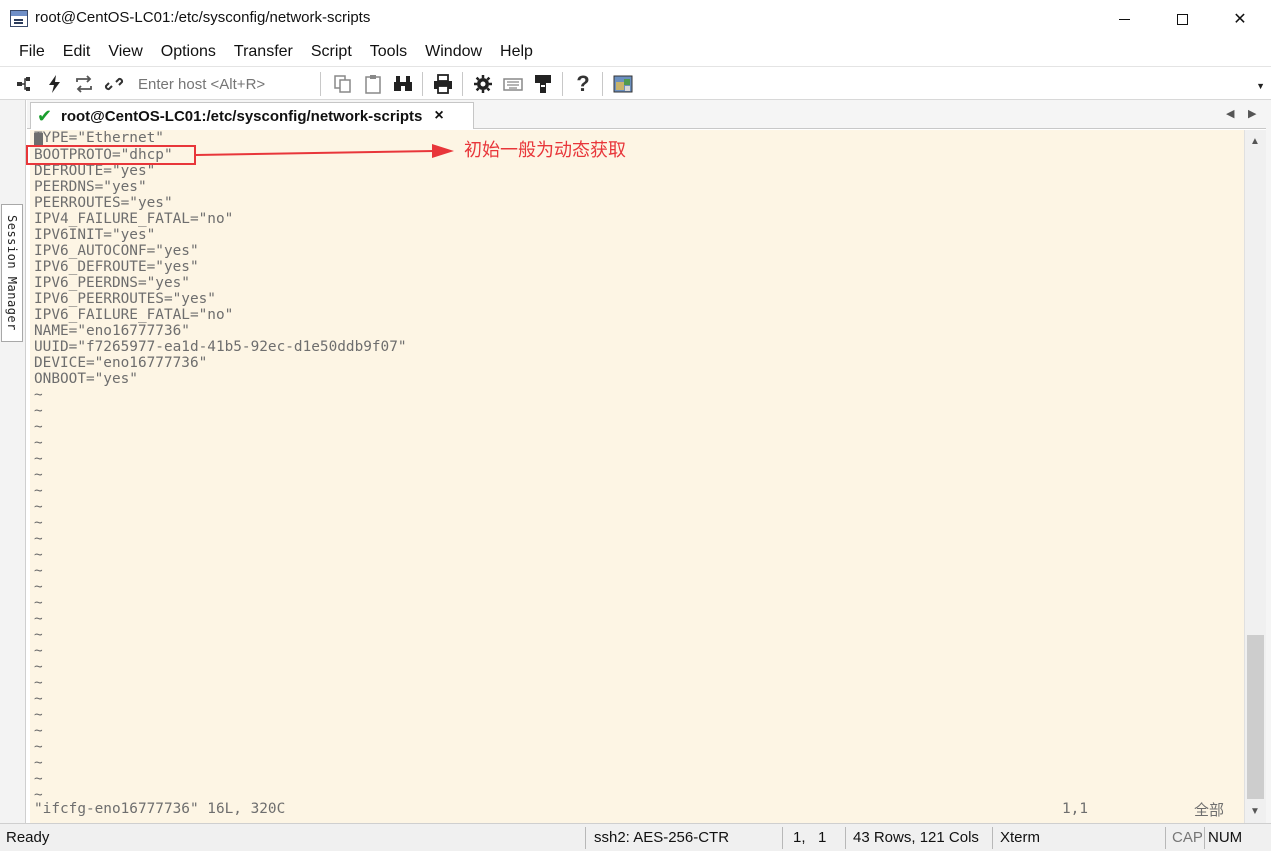 This screenshot has height=851, width=1271. What do you see at coordinates (160, 809) in the screenshot?
I see `vim-file-status: "ifcfg-eno16777736" 16L, 320C` at bounding box center [160, 809].